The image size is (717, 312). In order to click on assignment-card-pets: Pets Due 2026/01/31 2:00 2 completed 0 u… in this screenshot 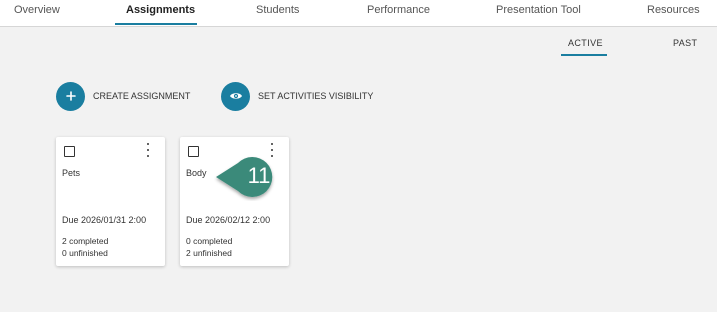, I will do `click(110, 201)`.